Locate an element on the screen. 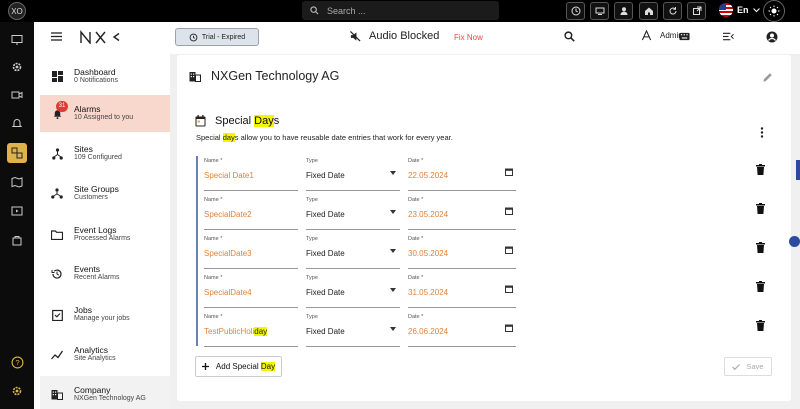  rail-video is located at coordinates (17, 95).